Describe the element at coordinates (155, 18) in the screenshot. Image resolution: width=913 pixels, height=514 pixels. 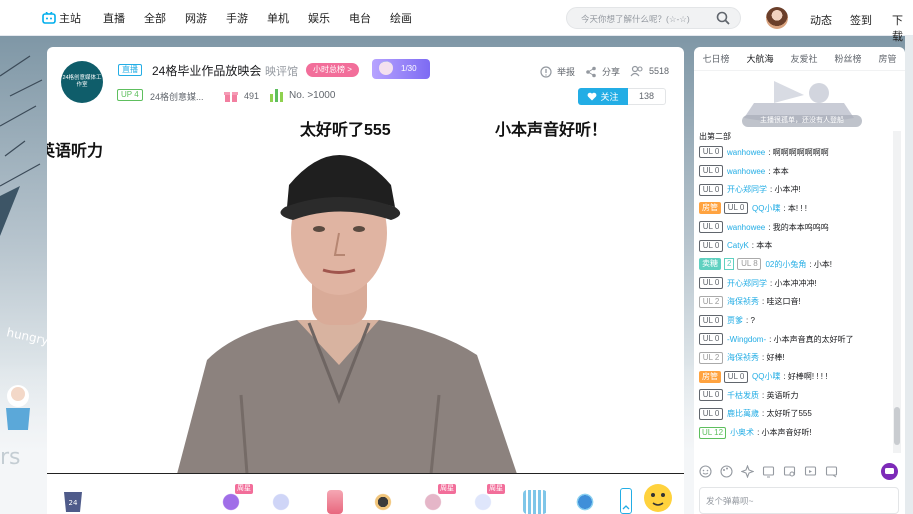
I see `nav-all: 全部` at that location.